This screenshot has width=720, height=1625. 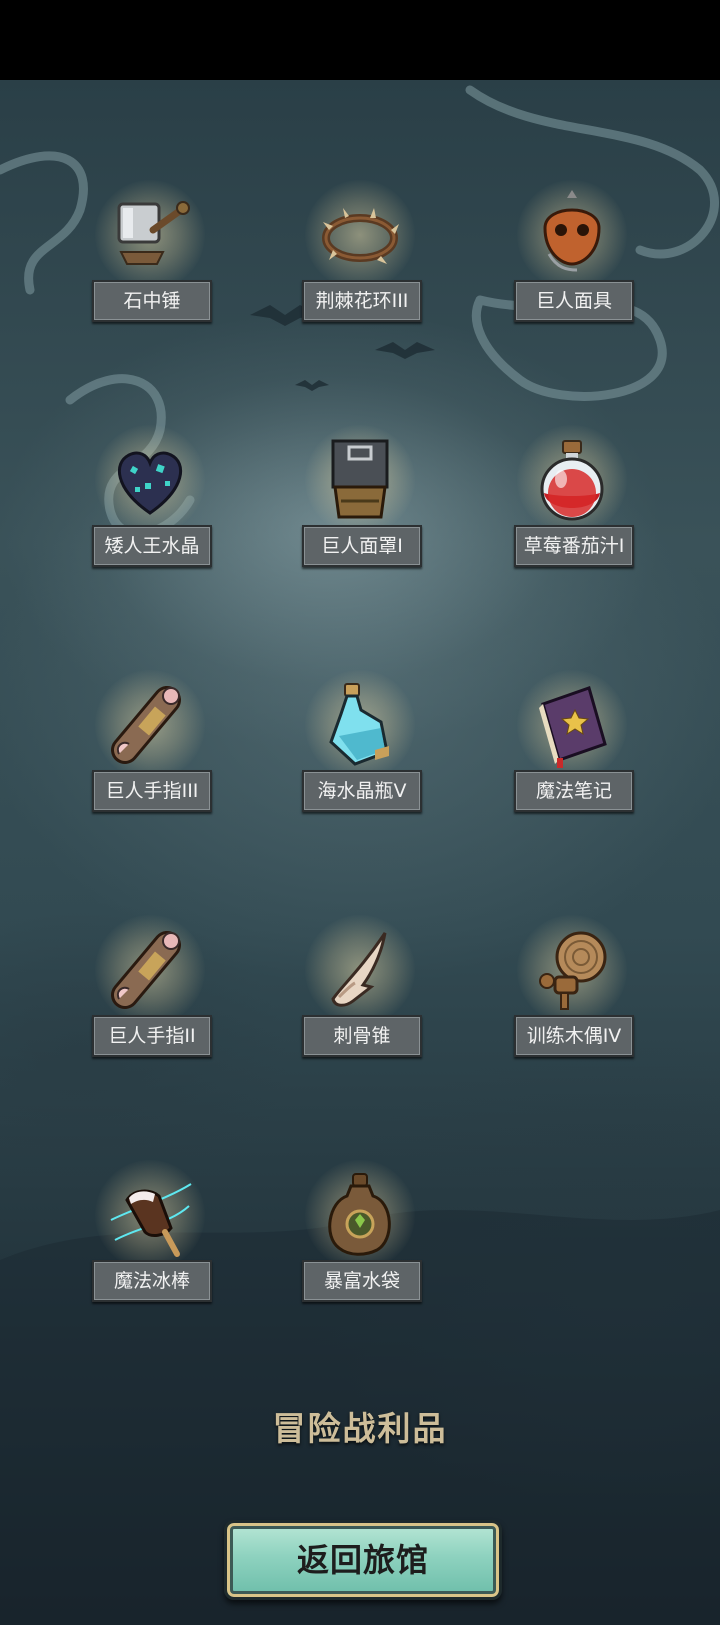 What do you see at coordinates (152, 1036) in the screenshot?
I see `item-label: 巨人手指II` at bounding box center [152, 1036].